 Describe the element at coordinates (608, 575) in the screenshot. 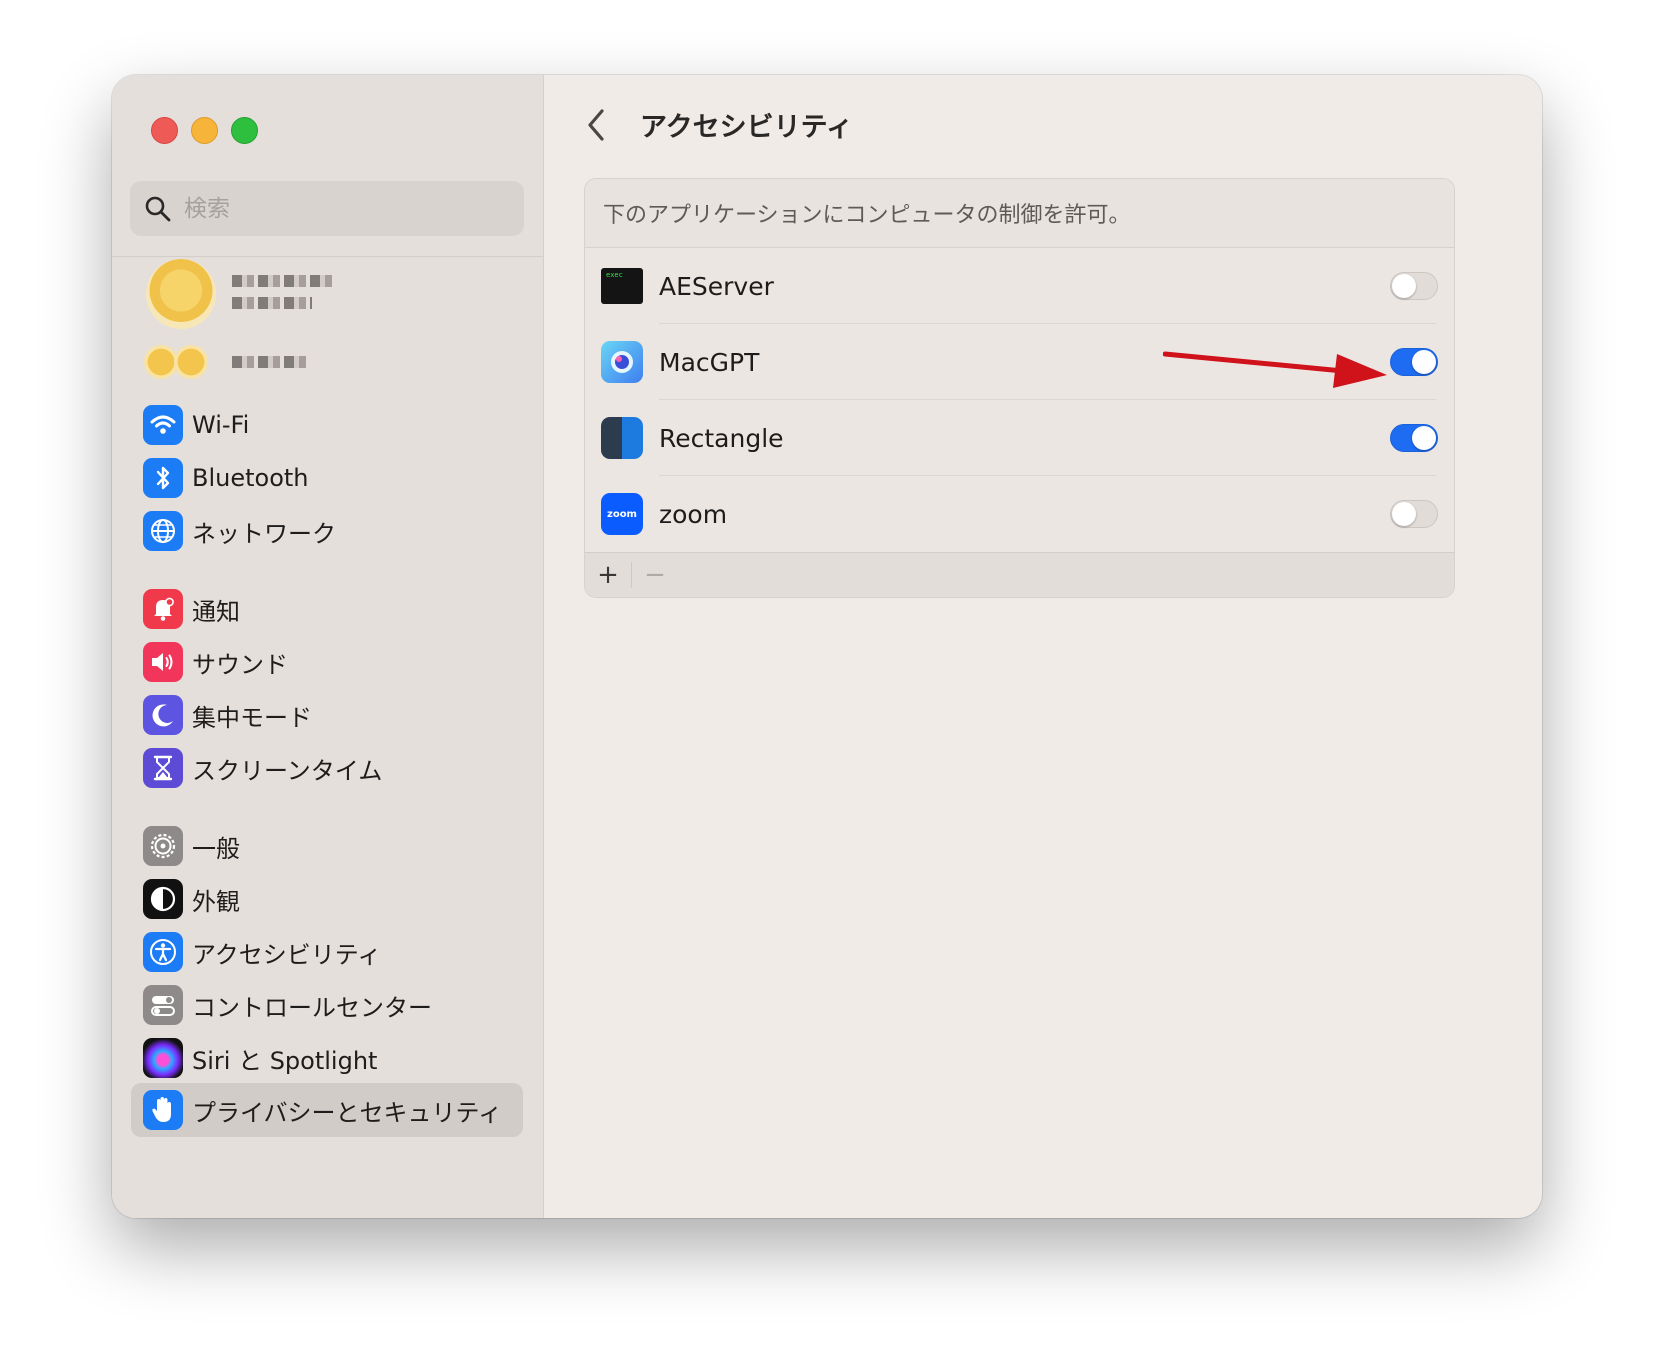

I see `add-app-button: +` at that location.